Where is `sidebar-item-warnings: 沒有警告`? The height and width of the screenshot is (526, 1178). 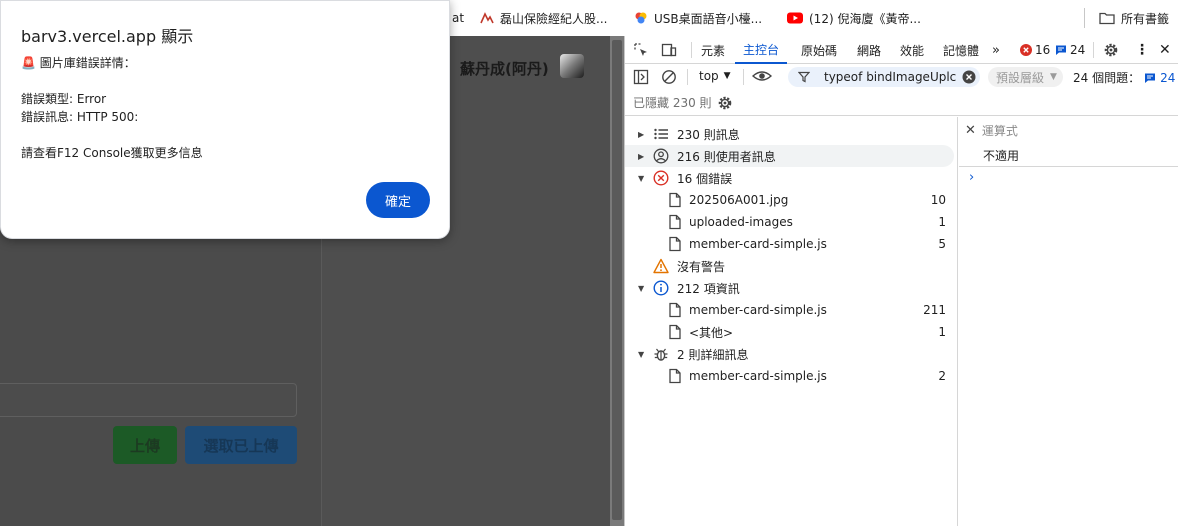
sidebar-item-warnings: 沒有警告 is located at coordinates (791, 266).